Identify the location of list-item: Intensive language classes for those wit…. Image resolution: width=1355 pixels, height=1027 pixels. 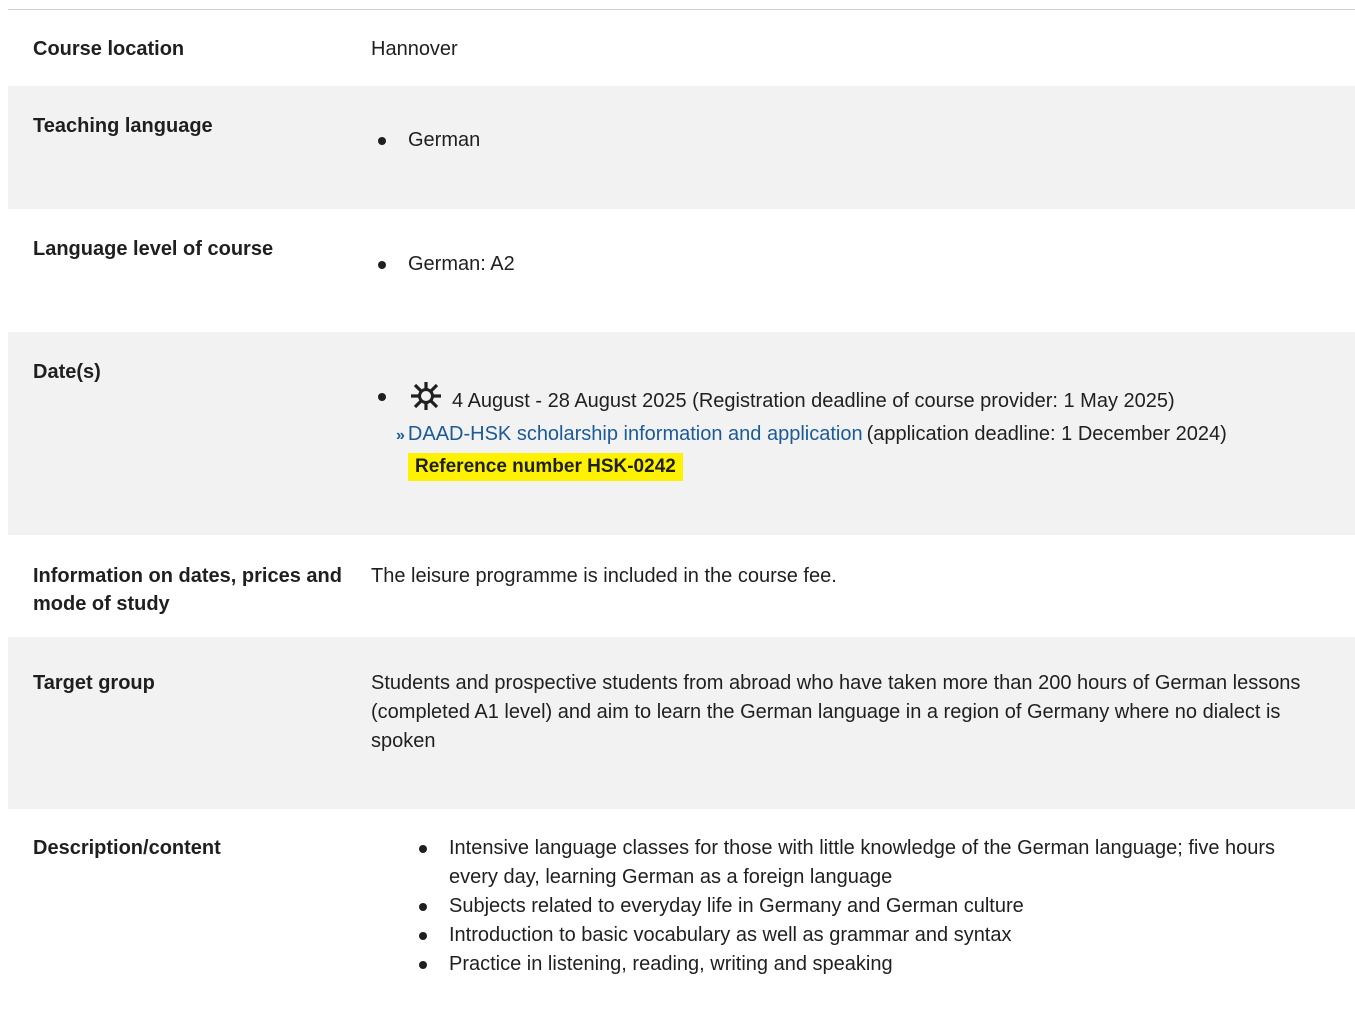
(867, 863).